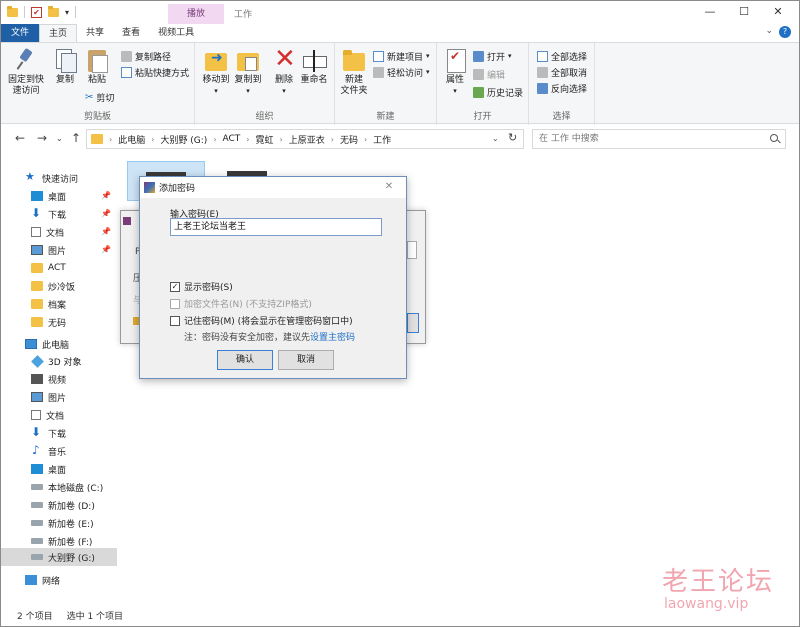  Describe the element at coordinates (512, 137) in the screenshot. I see `refresh-icon: ↻` at that location.